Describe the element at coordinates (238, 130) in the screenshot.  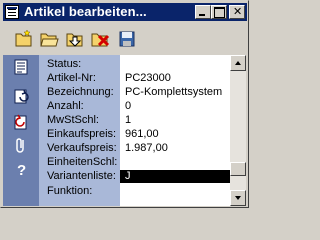
I see `vertical-scrollbar` at that location.